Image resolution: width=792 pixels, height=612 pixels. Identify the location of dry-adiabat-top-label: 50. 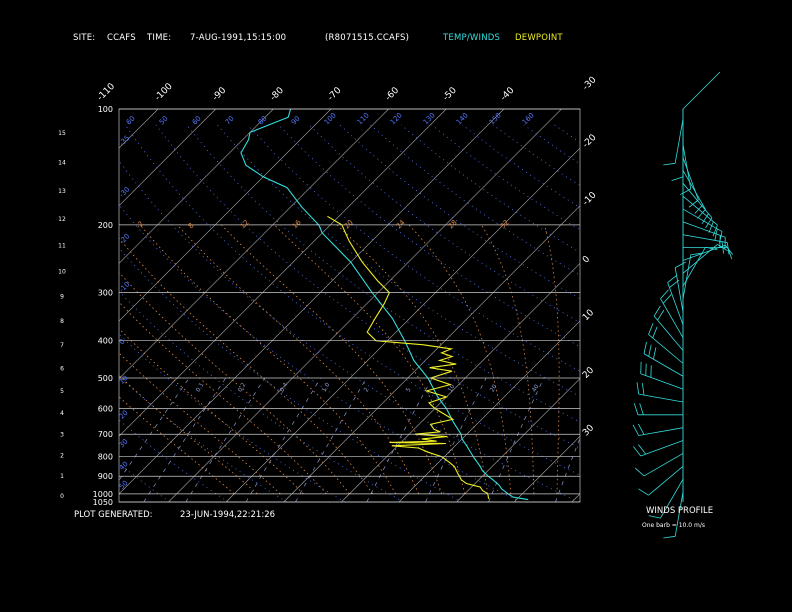
(164, 120).